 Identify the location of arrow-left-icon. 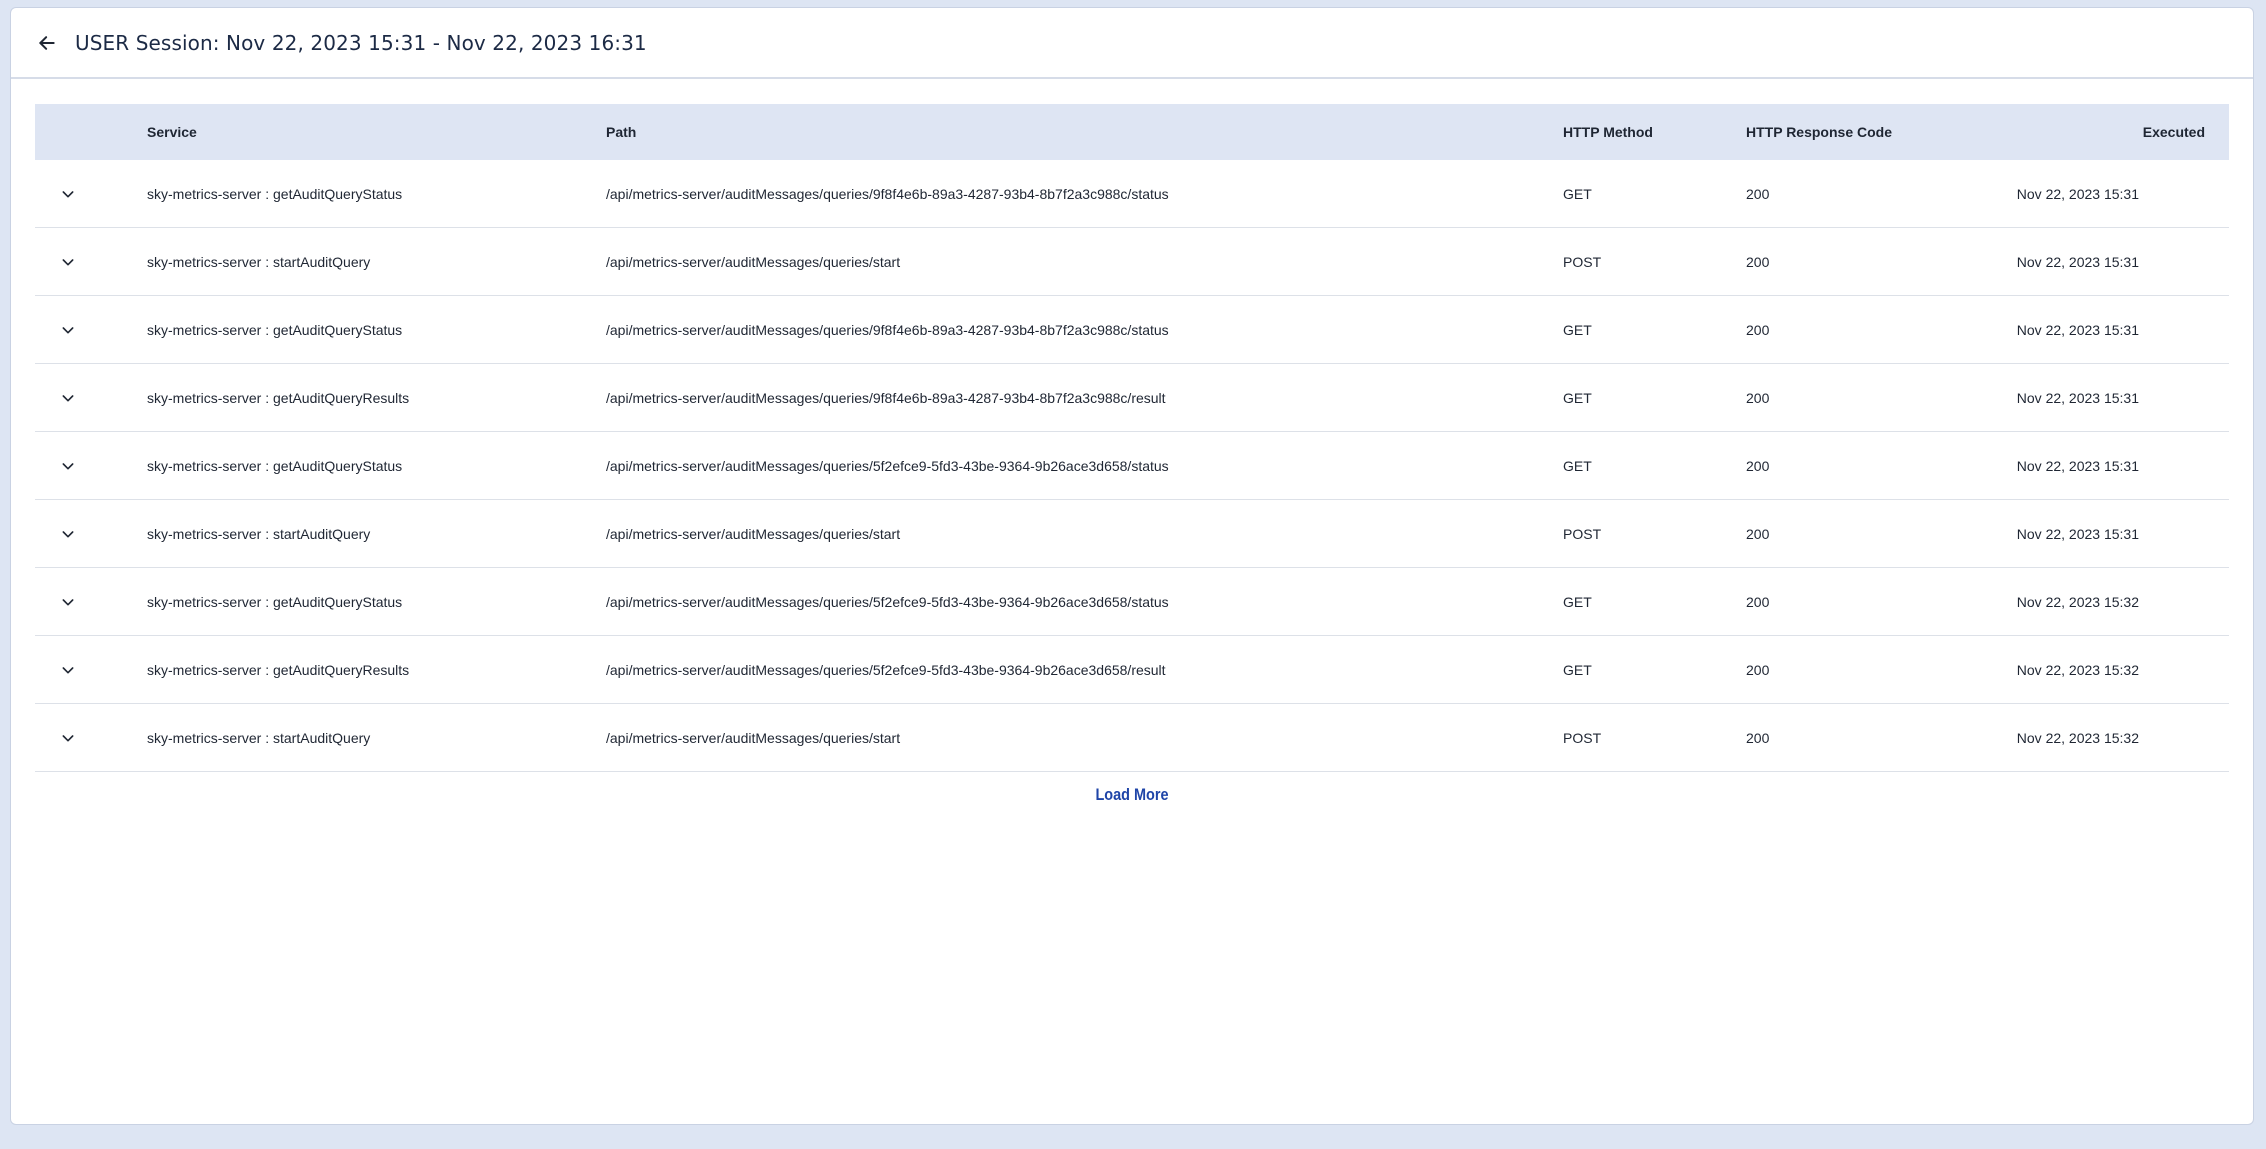
(47, 42).